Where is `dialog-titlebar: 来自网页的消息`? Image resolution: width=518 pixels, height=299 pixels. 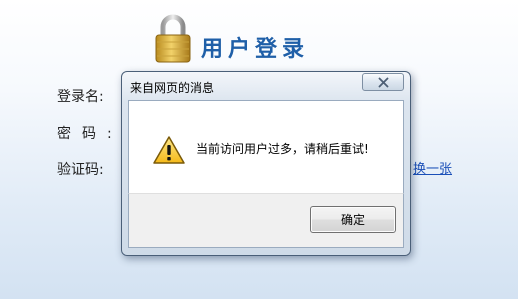
dialog-titlebar: 来自网页的消息 is located at coordinates (266, 86).